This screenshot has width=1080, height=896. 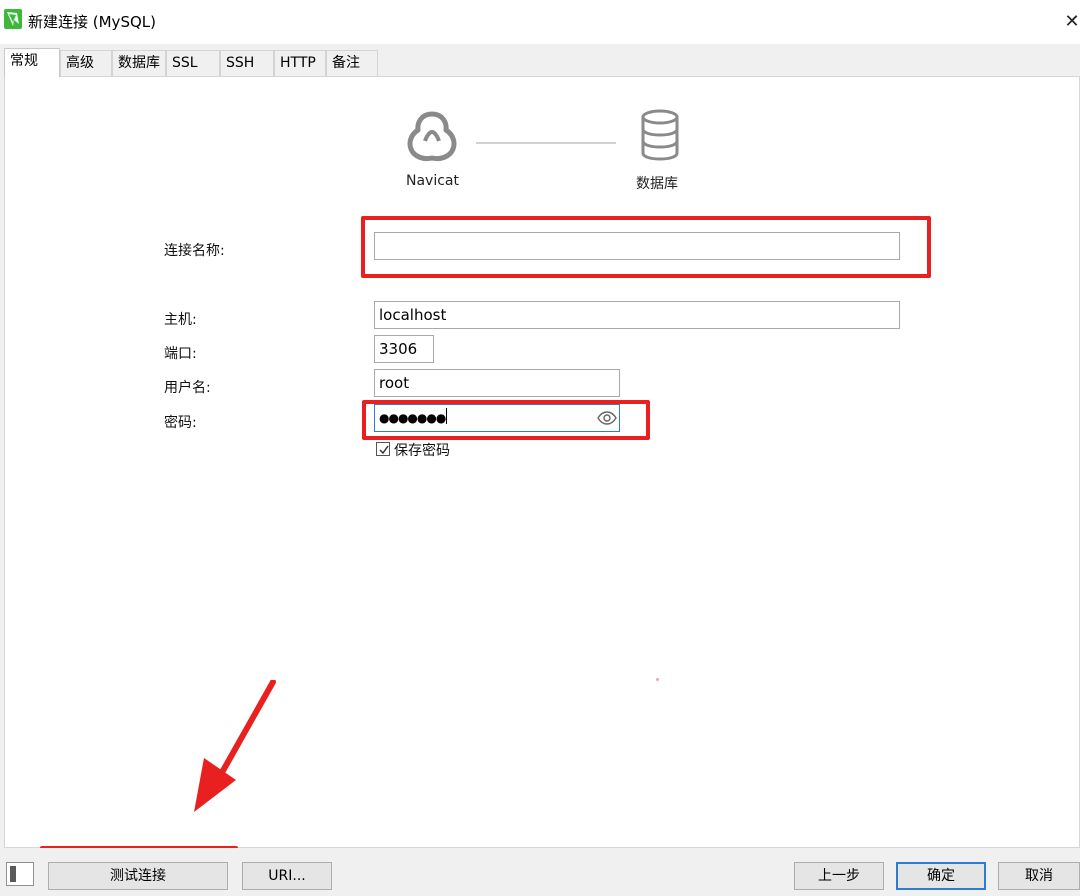 I want to click on username-input: root, so click(x=497, y=383).